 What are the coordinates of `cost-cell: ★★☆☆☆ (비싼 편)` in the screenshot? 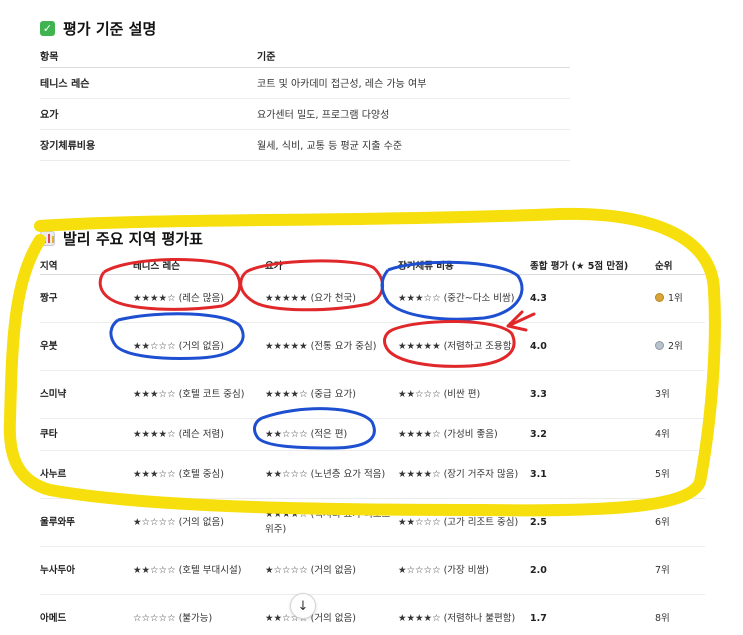 It's located at (464, 394).